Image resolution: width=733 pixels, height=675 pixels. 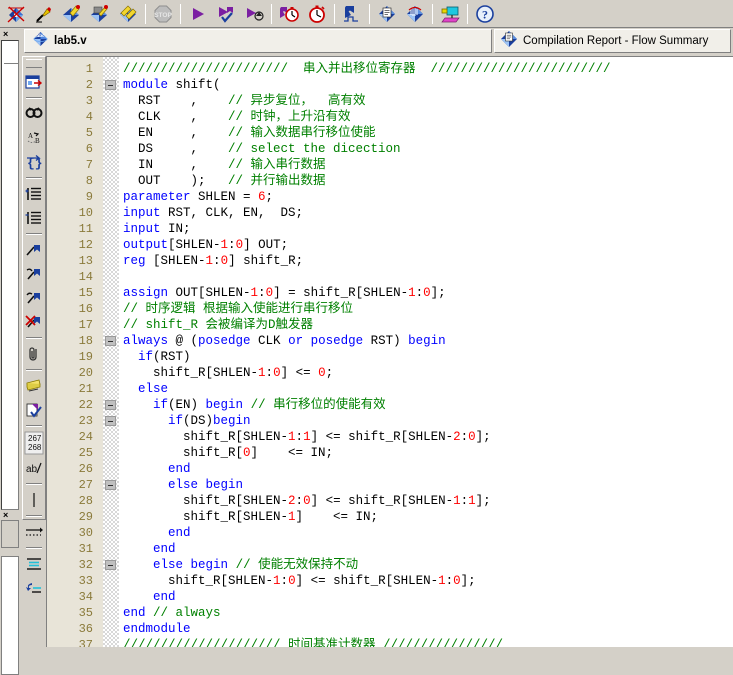 I want to click on clear-bookmarks-icon, so click(x=34, y=322).